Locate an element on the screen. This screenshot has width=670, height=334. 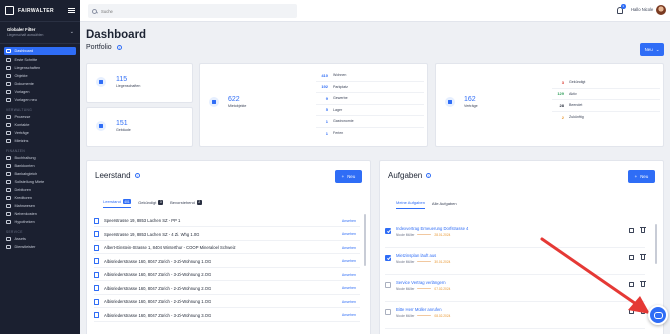
avatar is located at coordinates (661, 10).